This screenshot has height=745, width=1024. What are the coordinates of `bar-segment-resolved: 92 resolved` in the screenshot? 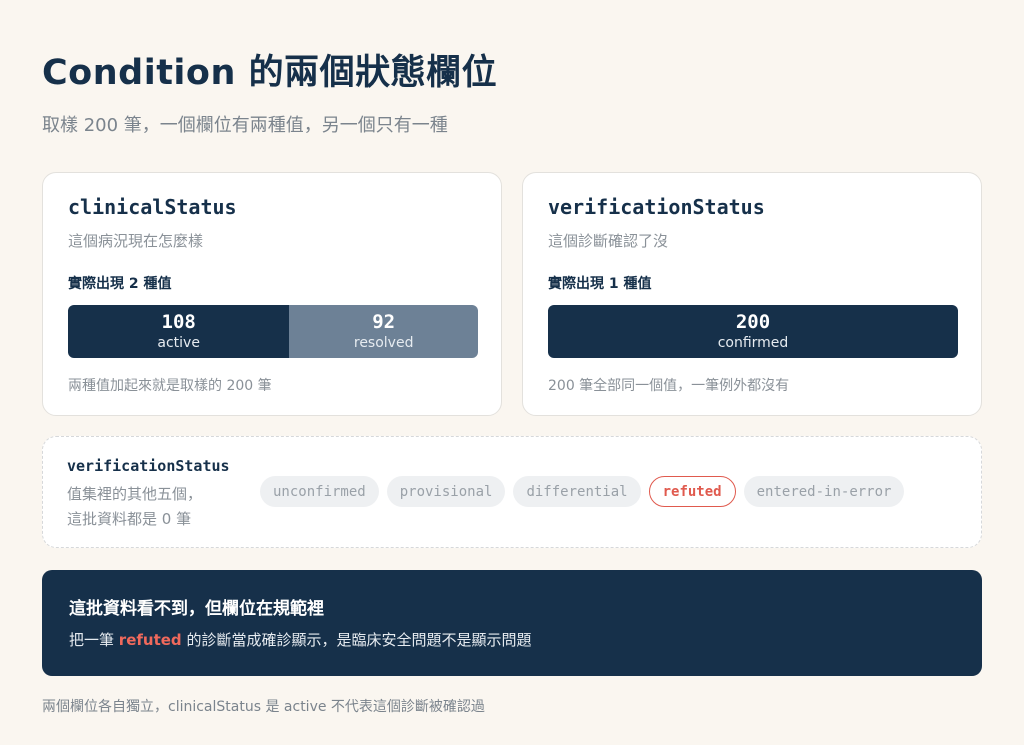 It's located at (383, 331).